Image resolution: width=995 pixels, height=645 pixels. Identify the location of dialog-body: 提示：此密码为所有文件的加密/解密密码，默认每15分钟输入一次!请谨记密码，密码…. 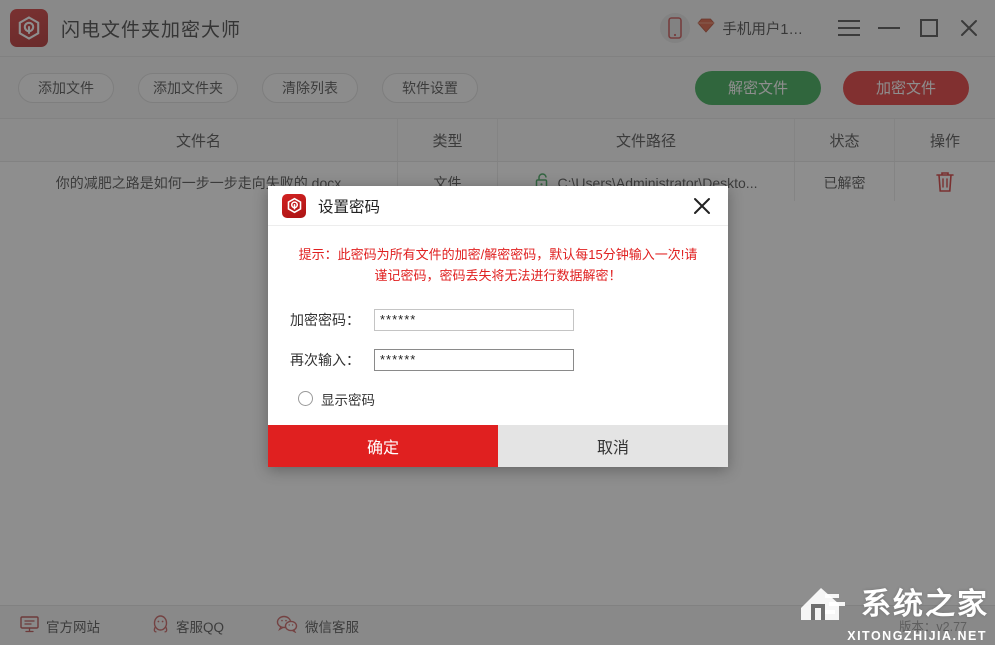
(498, 317).